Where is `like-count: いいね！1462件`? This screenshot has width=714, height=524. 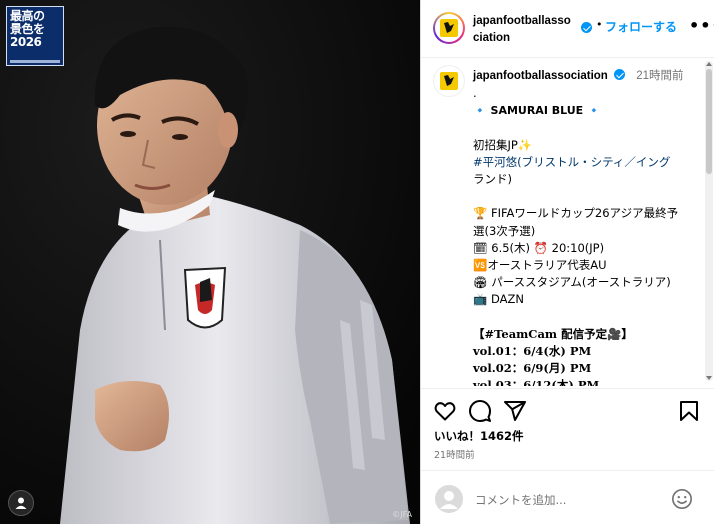
like-count: いいね！1462件 is located at coordinates (479, 436).